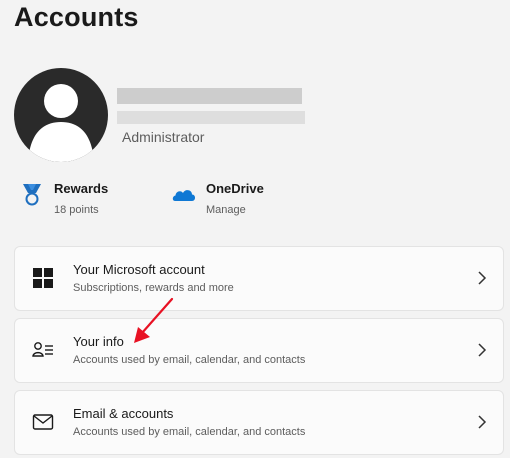 The image size is (510, 458). What do you see at coordinates (32, 195) in the screenshot?
I see `rewards-medal-icon` at bounding box center [32, 195].